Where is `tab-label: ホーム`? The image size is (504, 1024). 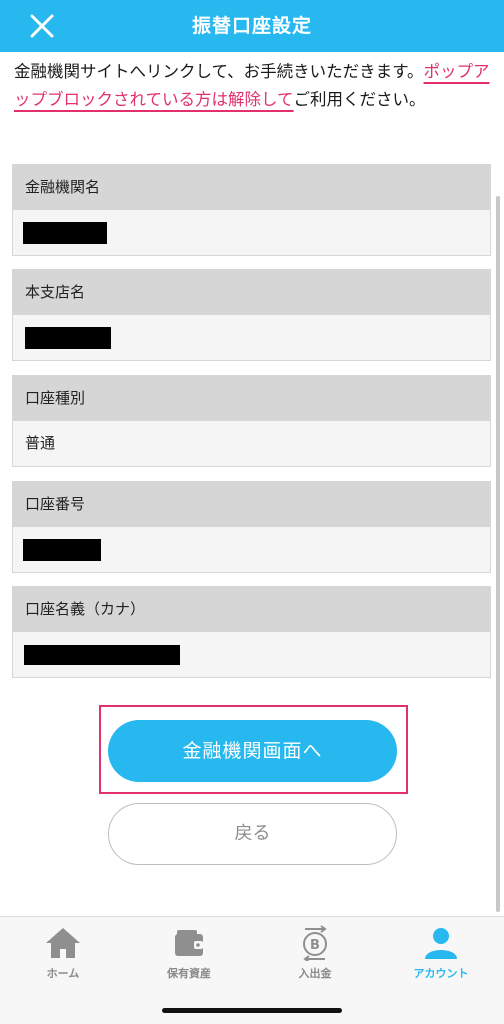 tab-label: ホーム is located at coordinates (63, 973).